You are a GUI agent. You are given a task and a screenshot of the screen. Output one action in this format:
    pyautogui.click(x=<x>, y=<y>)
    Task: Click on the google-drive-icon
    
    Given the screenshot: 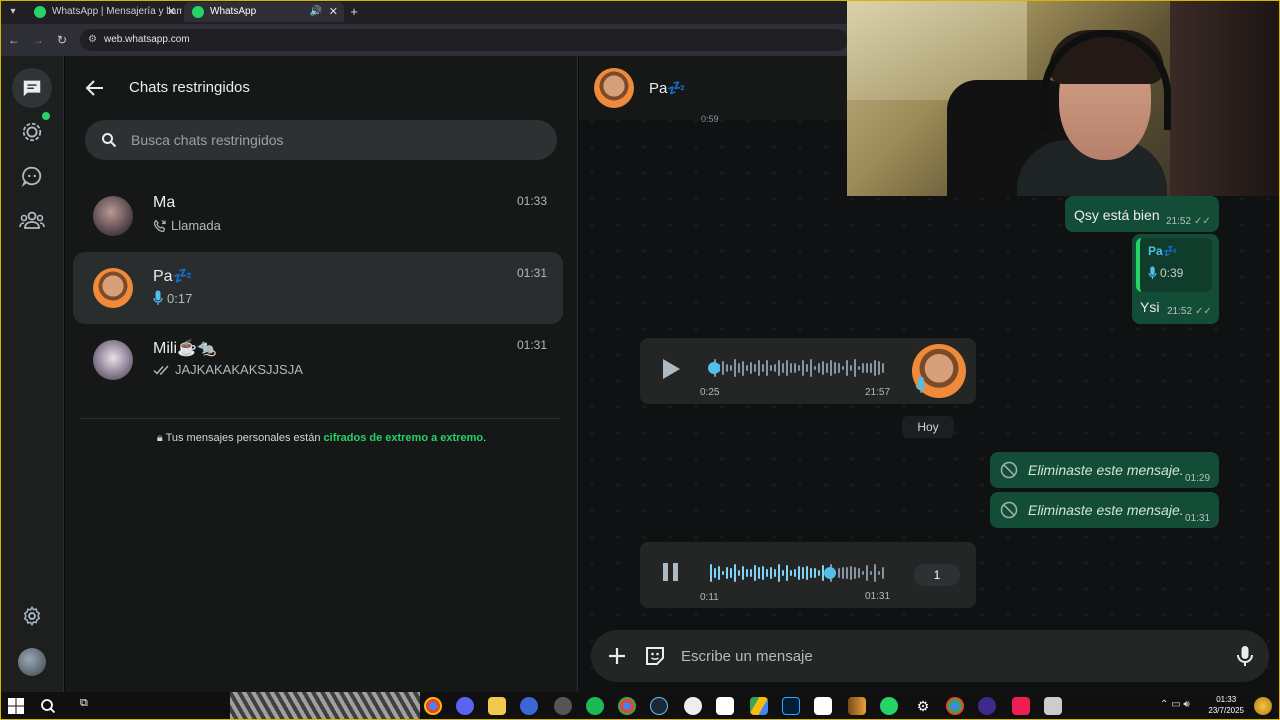 What is the action you would take?
    pyautogui.click(x=759, y=706)
    